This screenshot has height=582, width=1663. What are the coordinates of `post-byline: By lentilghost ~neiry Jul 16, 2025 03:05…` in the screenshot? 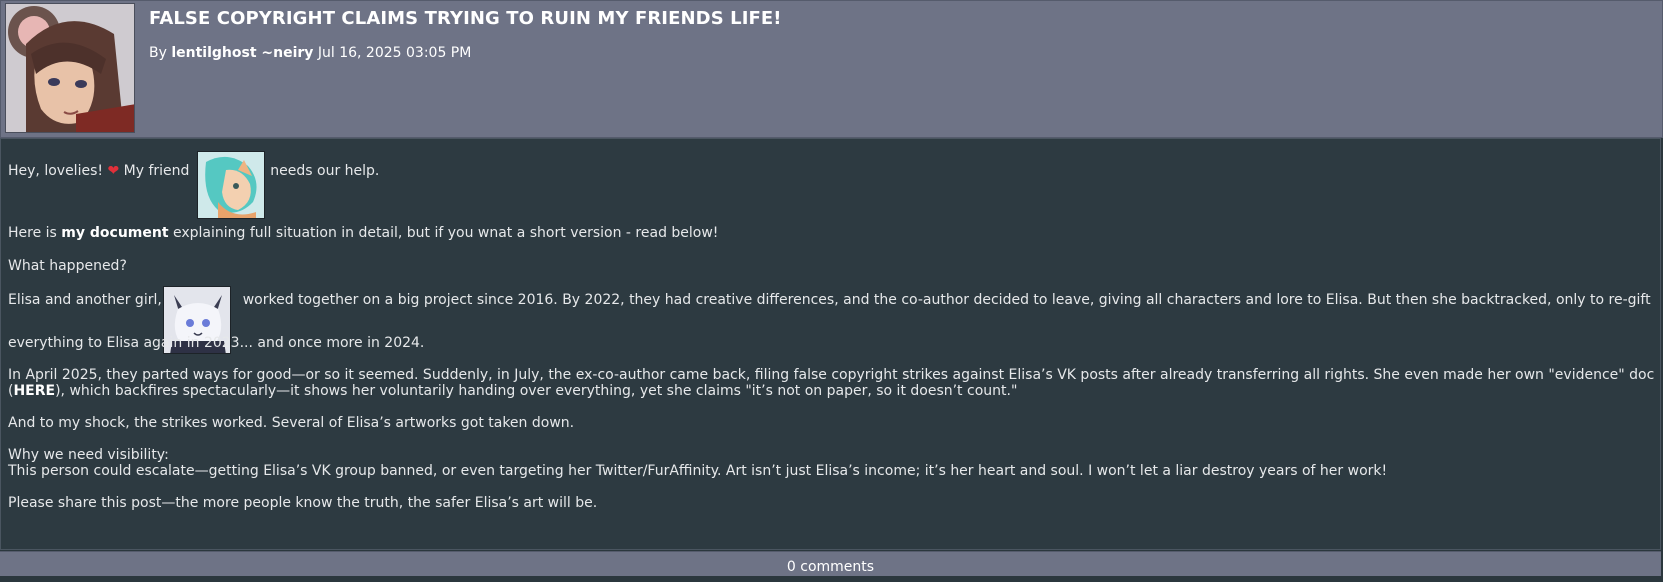 It's located at (310, 53).